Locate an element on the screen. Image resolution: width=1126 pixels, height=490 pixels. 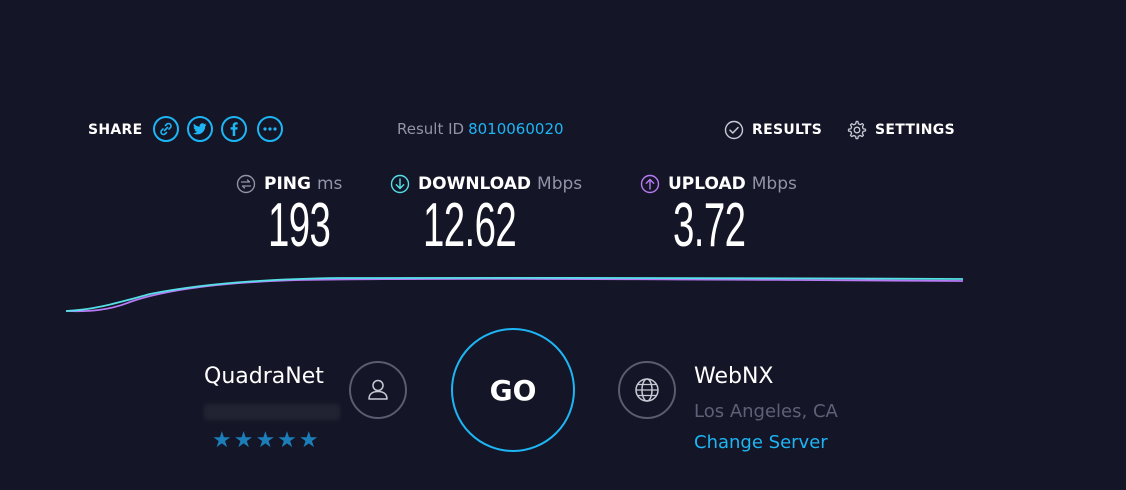
settings-button: SETTINGS is located at coordinates (901, 130).